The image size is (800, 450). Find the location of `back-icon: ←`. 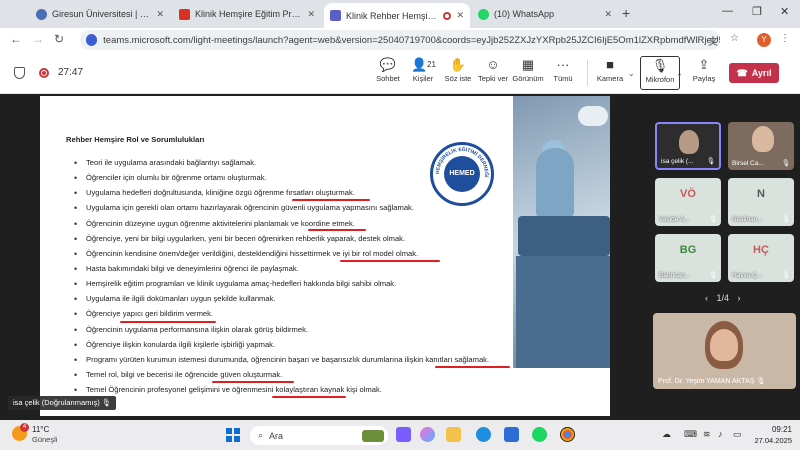

back-icon: ← is located at coordinates (16, 39).